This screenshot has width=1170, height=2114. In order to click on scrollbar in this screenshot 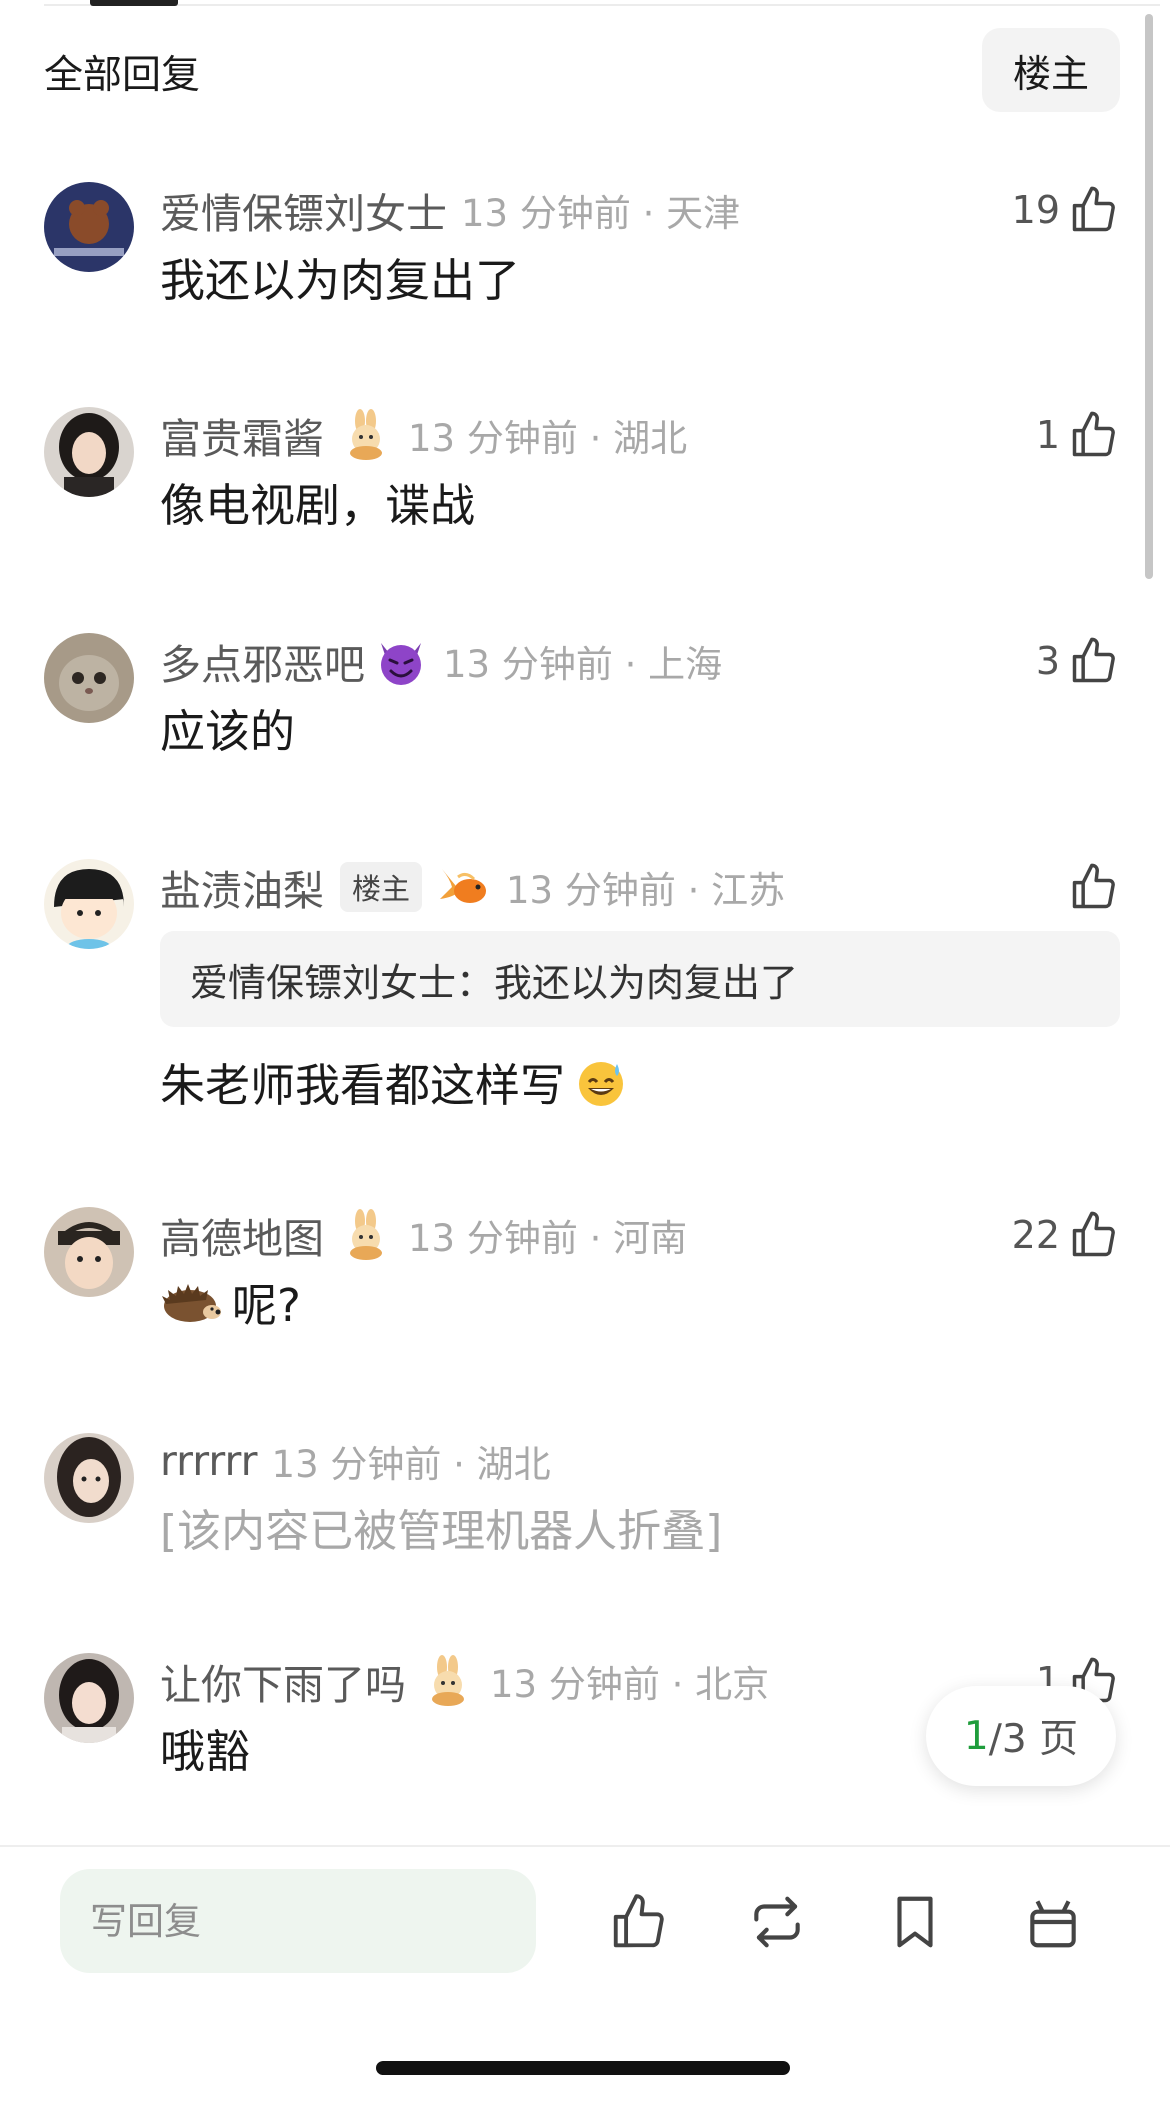, I will do `click(1149, 296)`.